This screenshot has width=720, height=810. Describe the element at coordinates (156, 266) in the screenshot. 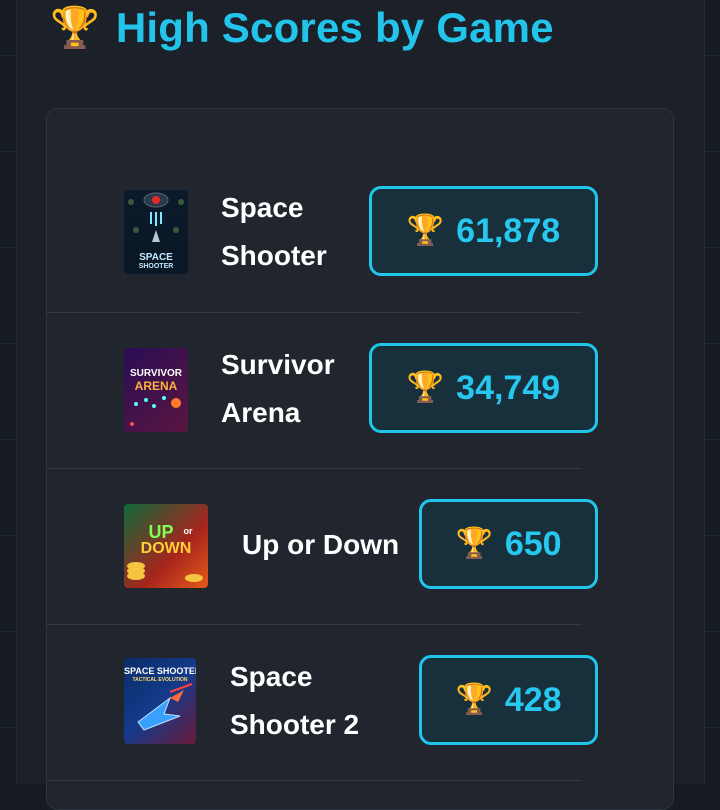

I see `thumb-label-line2: SHOOTER` at that location.